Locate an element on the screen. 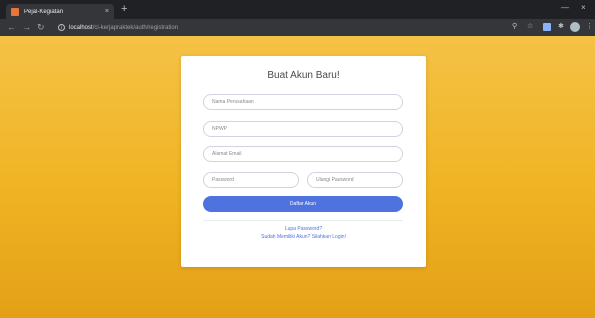  email-input: Alamat Email is located at coordinates (303, 154).